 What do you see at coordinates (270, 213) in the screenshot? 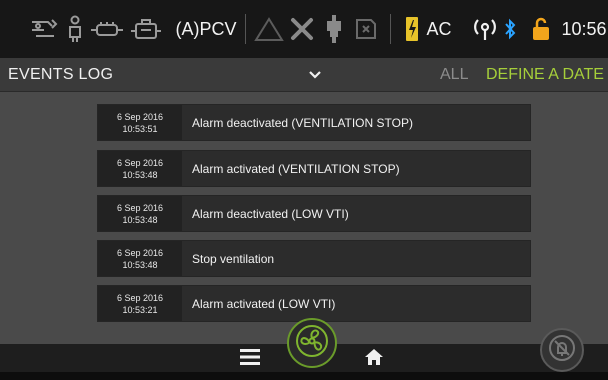
I see `event-message: Alarm deactivated (LOW VTI)` at bounding box center [270, 213].